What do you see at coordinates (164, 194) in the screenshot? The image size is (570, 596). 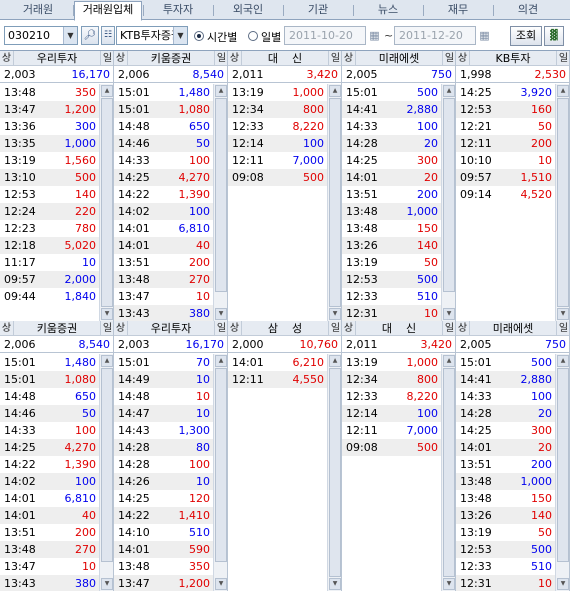 I see `trade-row: 14:22 1,390` at bounding box center [164, 194].